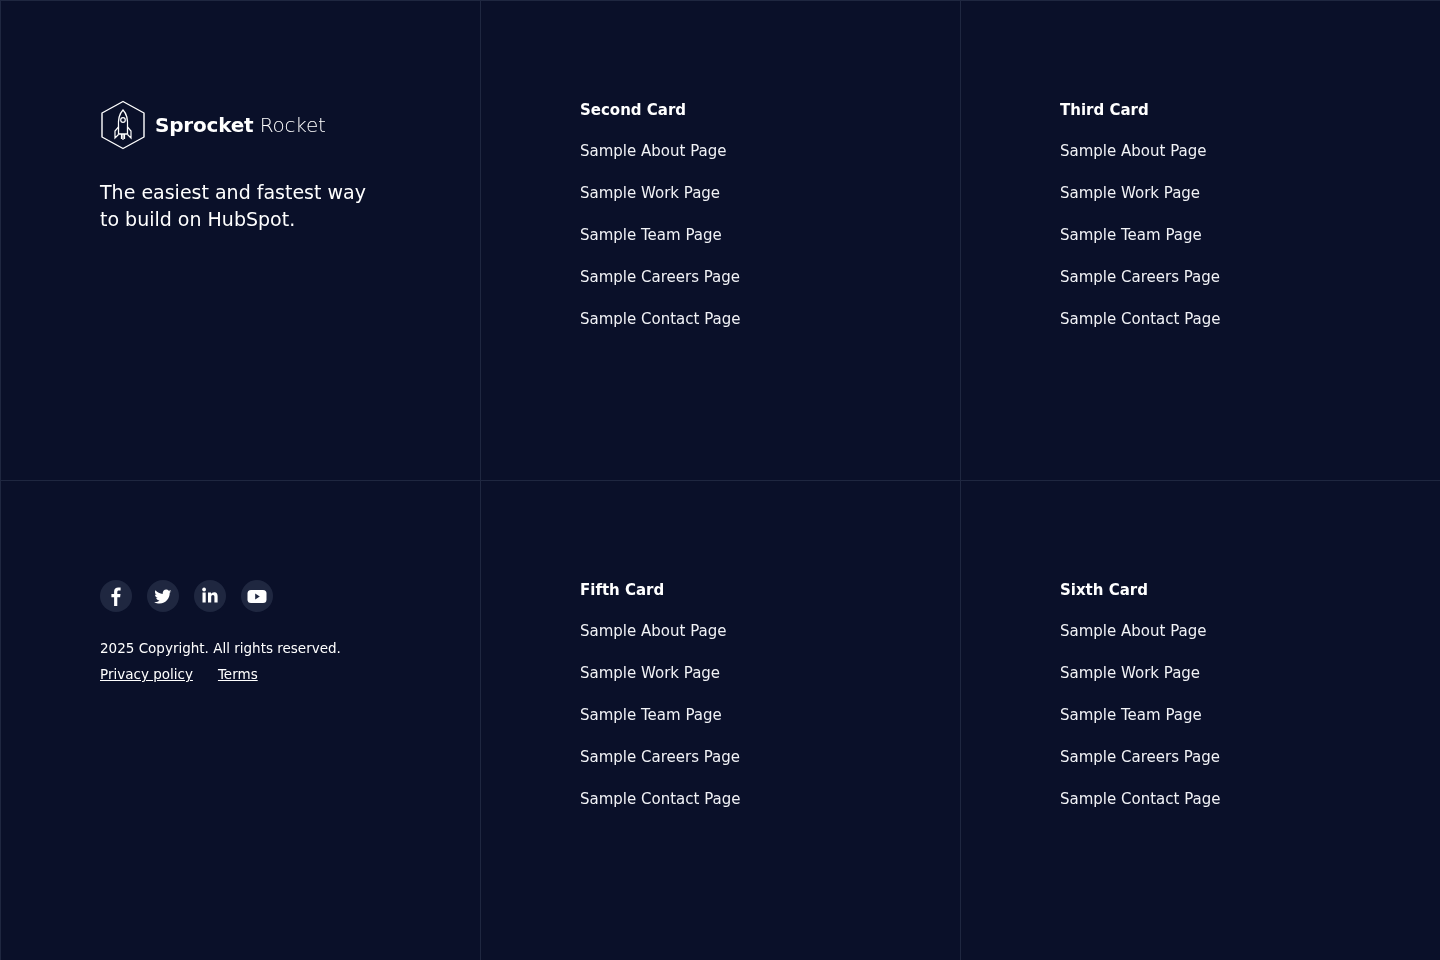 The image size is (1440, 960). Describe the element at coordinates (622, 590) in the screenshot. I see `card-title: Fifth Card` at that location.